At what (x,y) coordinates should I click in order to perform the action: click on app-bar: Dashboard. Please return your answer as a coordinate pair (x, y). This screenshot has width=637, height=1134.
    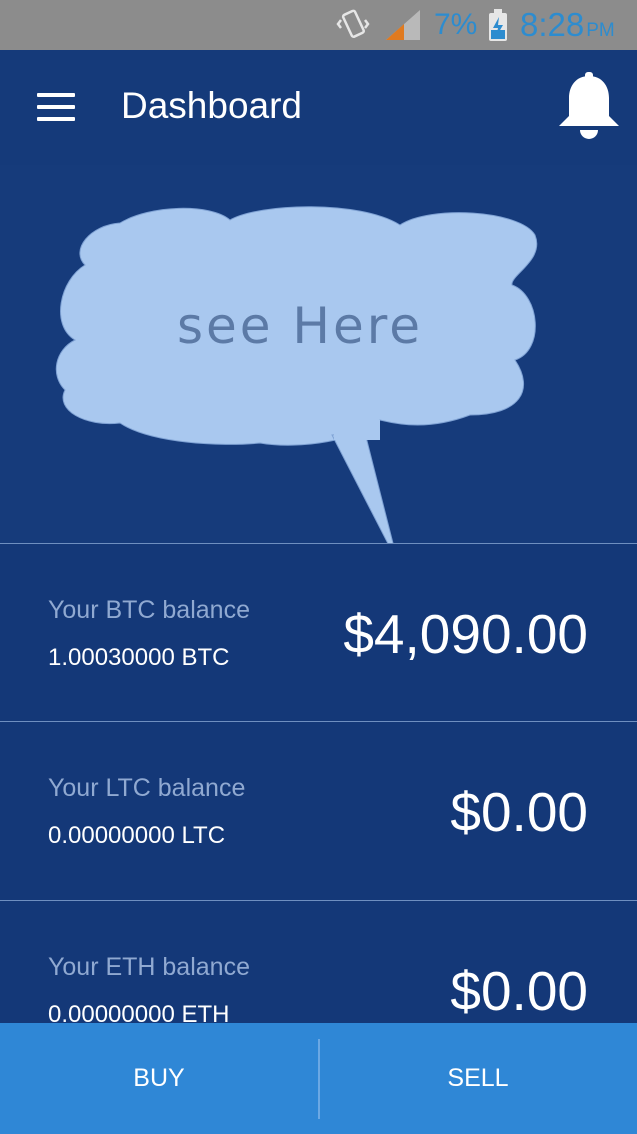
    Looking at the image, I should click on (318, 107).